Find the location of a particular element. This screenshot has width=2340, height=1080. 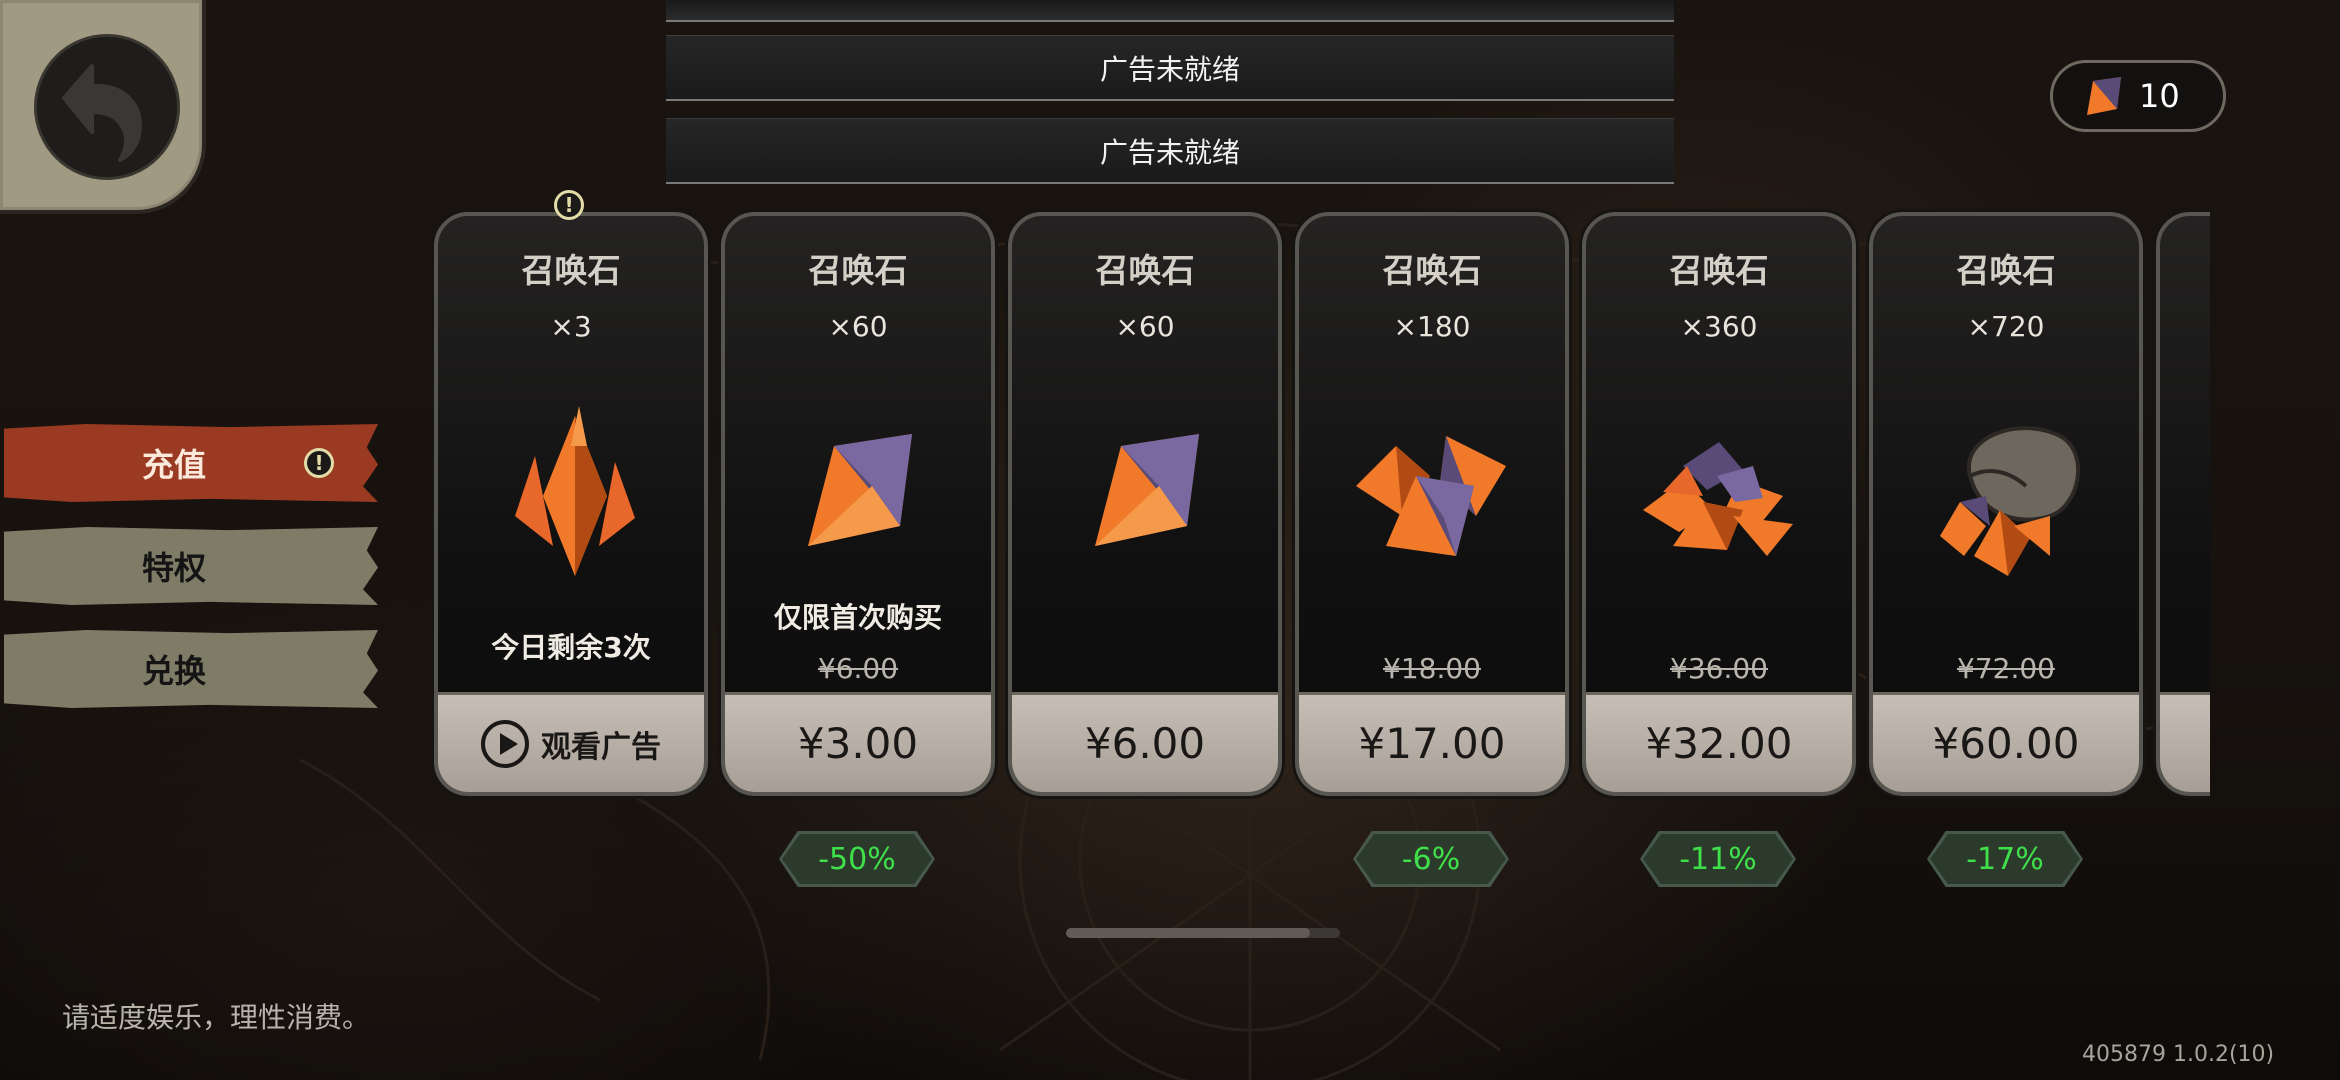

shop-card-partial is located at coordinates (2183, 504).